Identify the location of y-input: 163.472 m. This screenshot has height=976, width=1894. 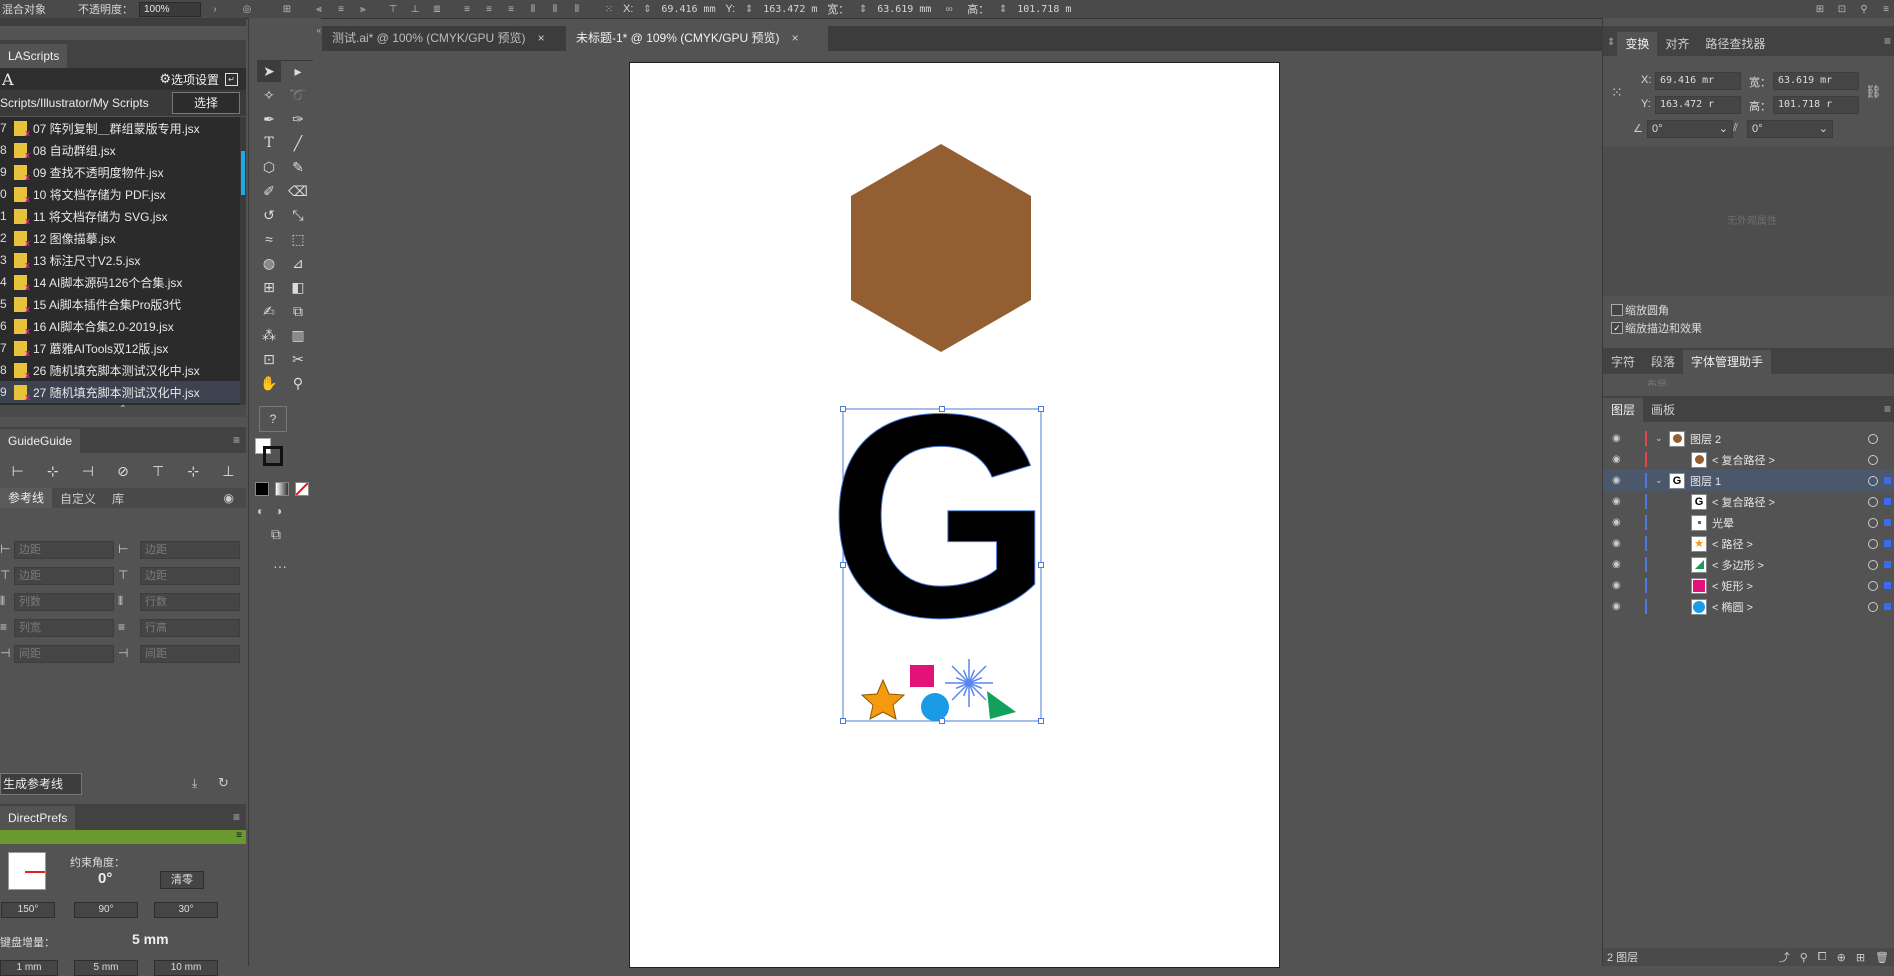
(792, 9).